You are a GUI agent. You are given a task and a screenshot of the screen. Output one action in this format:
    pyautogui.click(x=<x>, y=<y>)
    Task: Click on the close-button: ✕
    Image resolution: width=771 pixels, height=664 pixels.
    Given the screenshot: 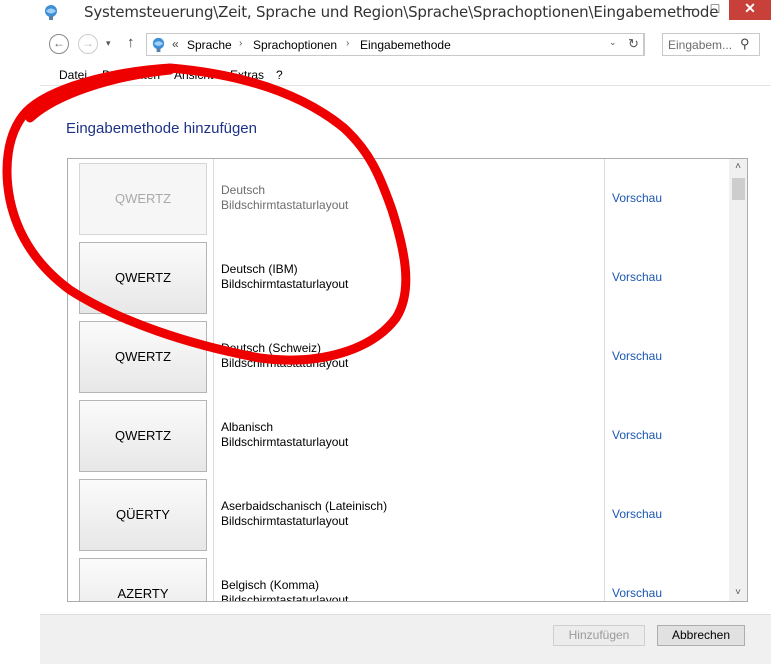 What is the action you would take?
    pyautogui.click(x=750, y=10)
    